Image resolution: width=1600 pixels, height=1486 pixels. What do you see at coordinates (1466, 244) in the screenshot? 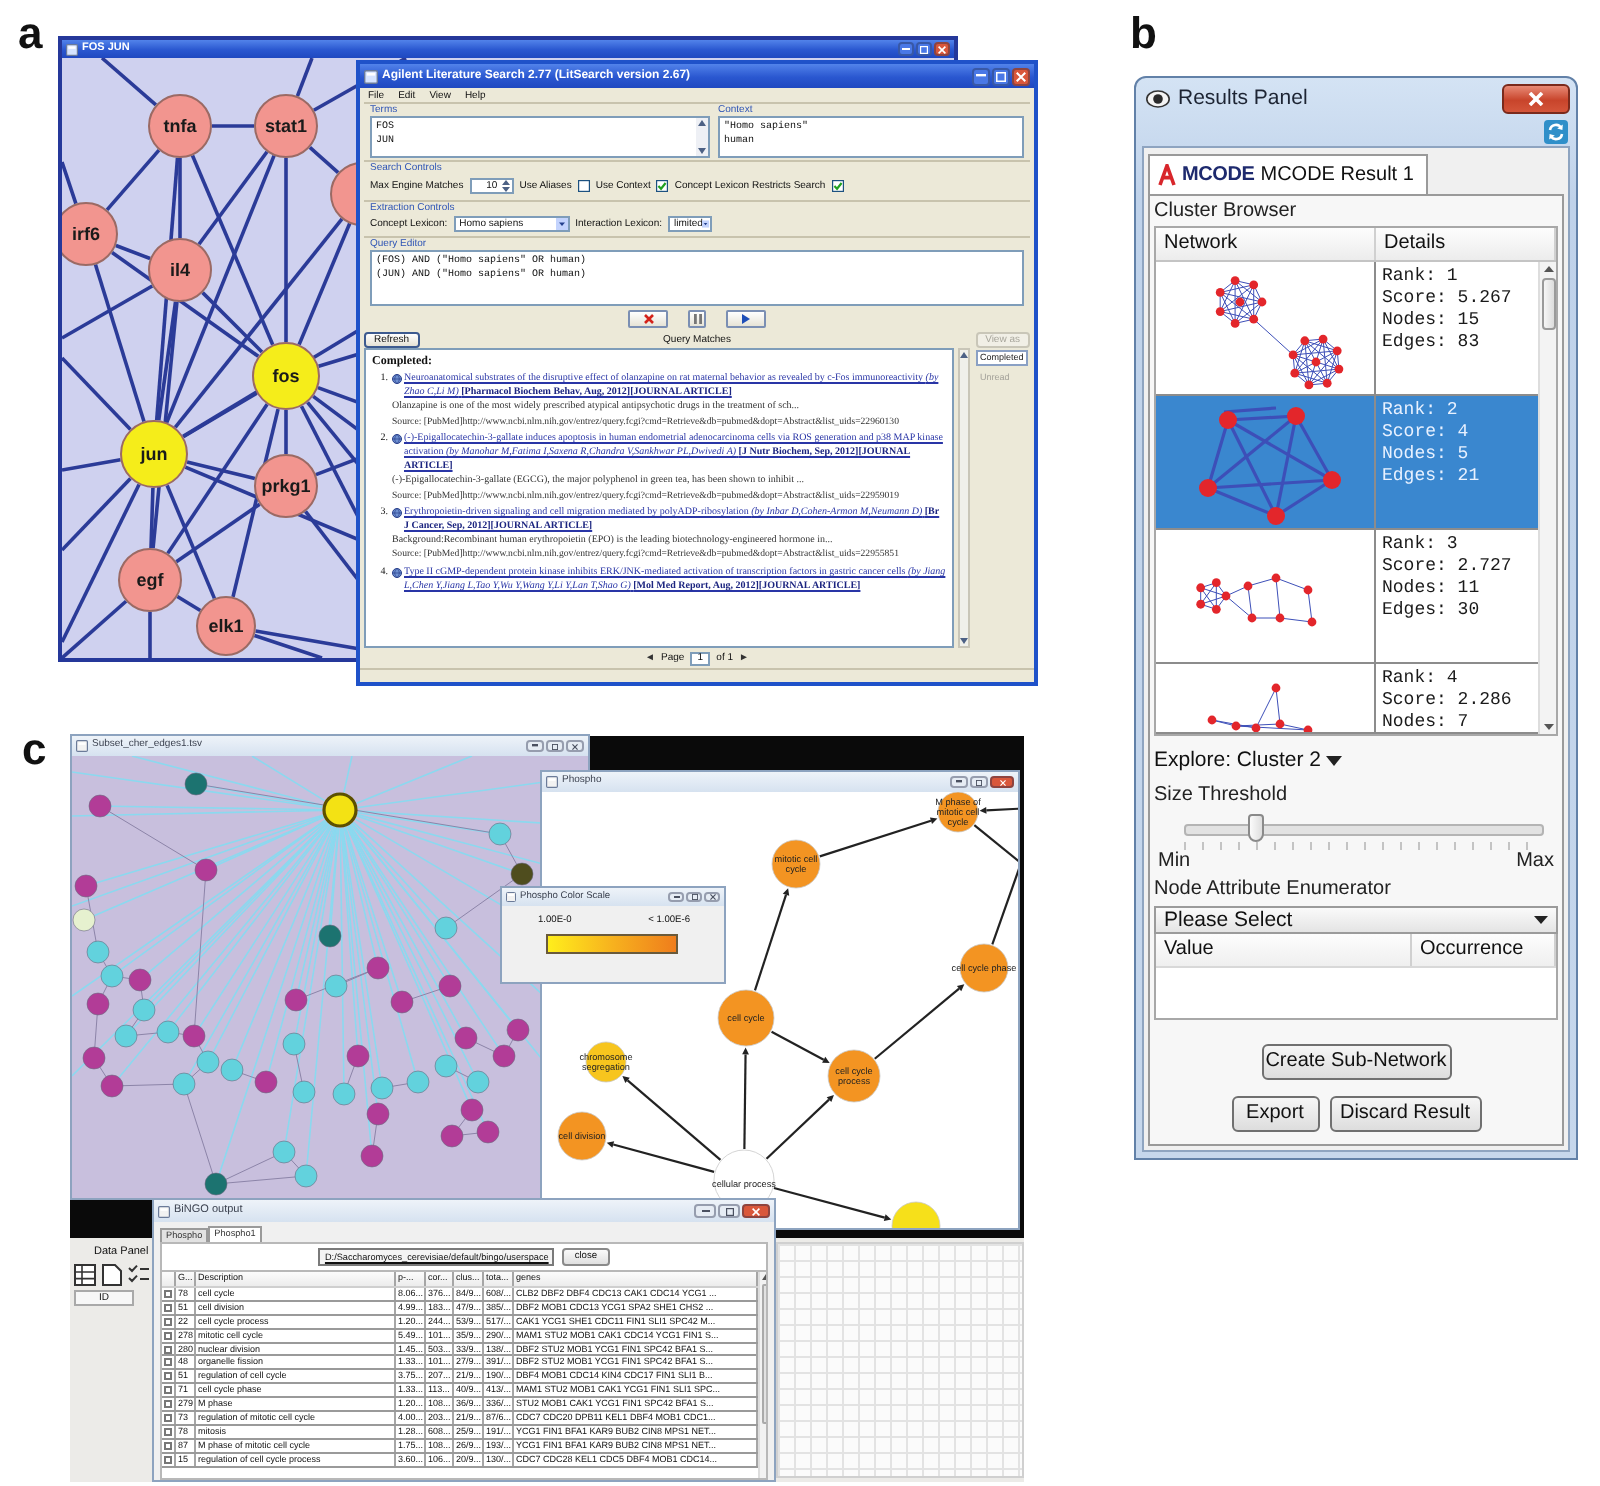
I see `column-header: Details` at bounding box center [1466, 244].